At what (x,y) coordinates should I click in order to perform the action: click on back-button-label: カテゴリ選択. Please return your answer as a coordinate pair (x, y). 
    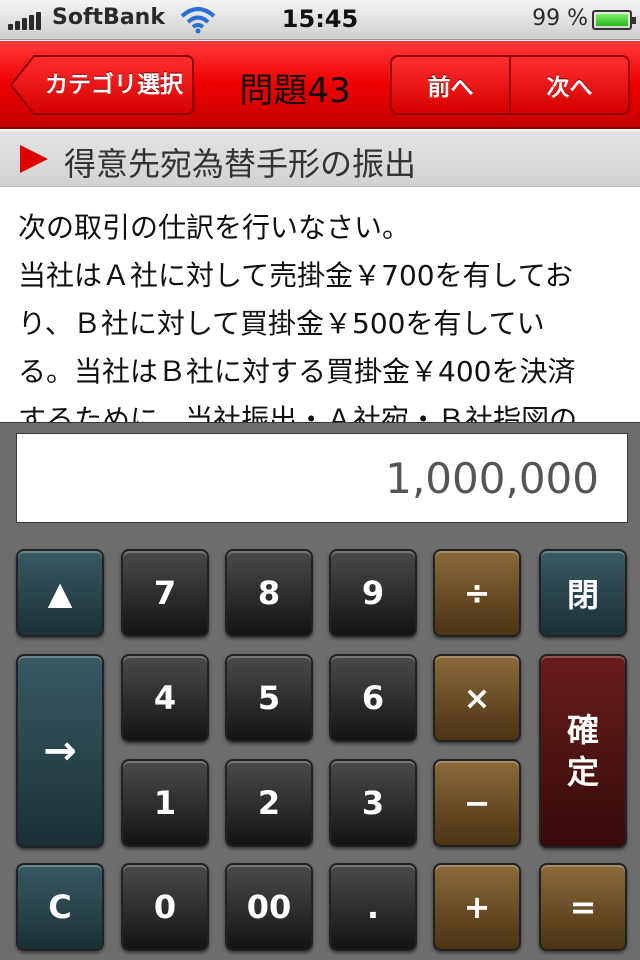
    Looking at the image, I should click on (114, 85).